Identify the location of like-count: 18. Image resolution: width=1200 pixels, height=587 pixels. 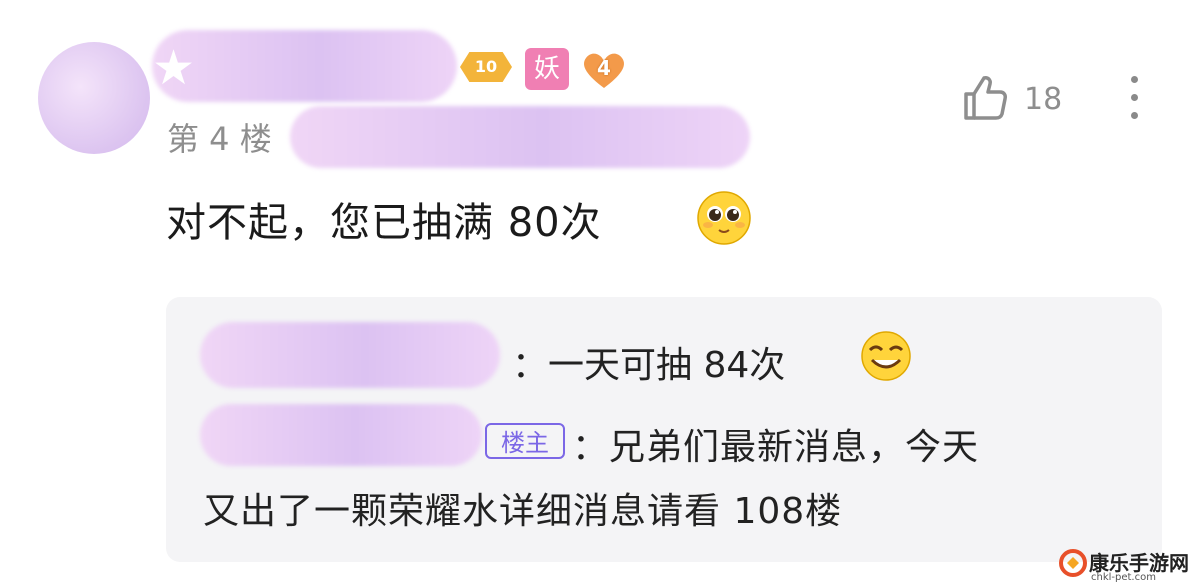
(1043, 99).